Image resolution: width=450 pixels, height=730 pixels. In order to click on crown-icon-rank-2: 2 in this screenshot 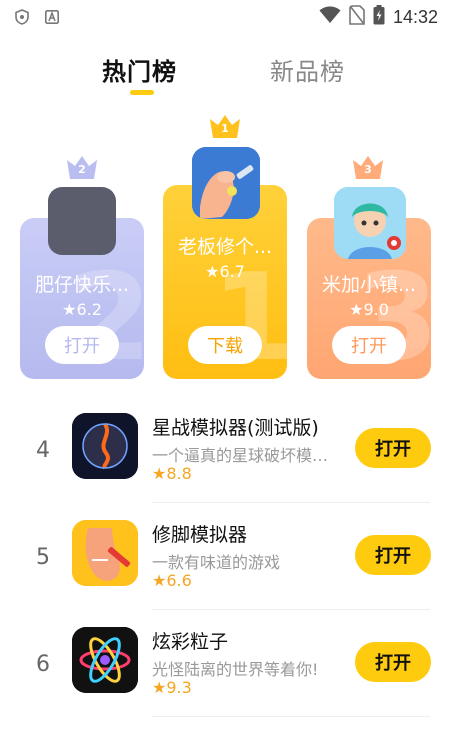, I will do `click(82, 167)`.